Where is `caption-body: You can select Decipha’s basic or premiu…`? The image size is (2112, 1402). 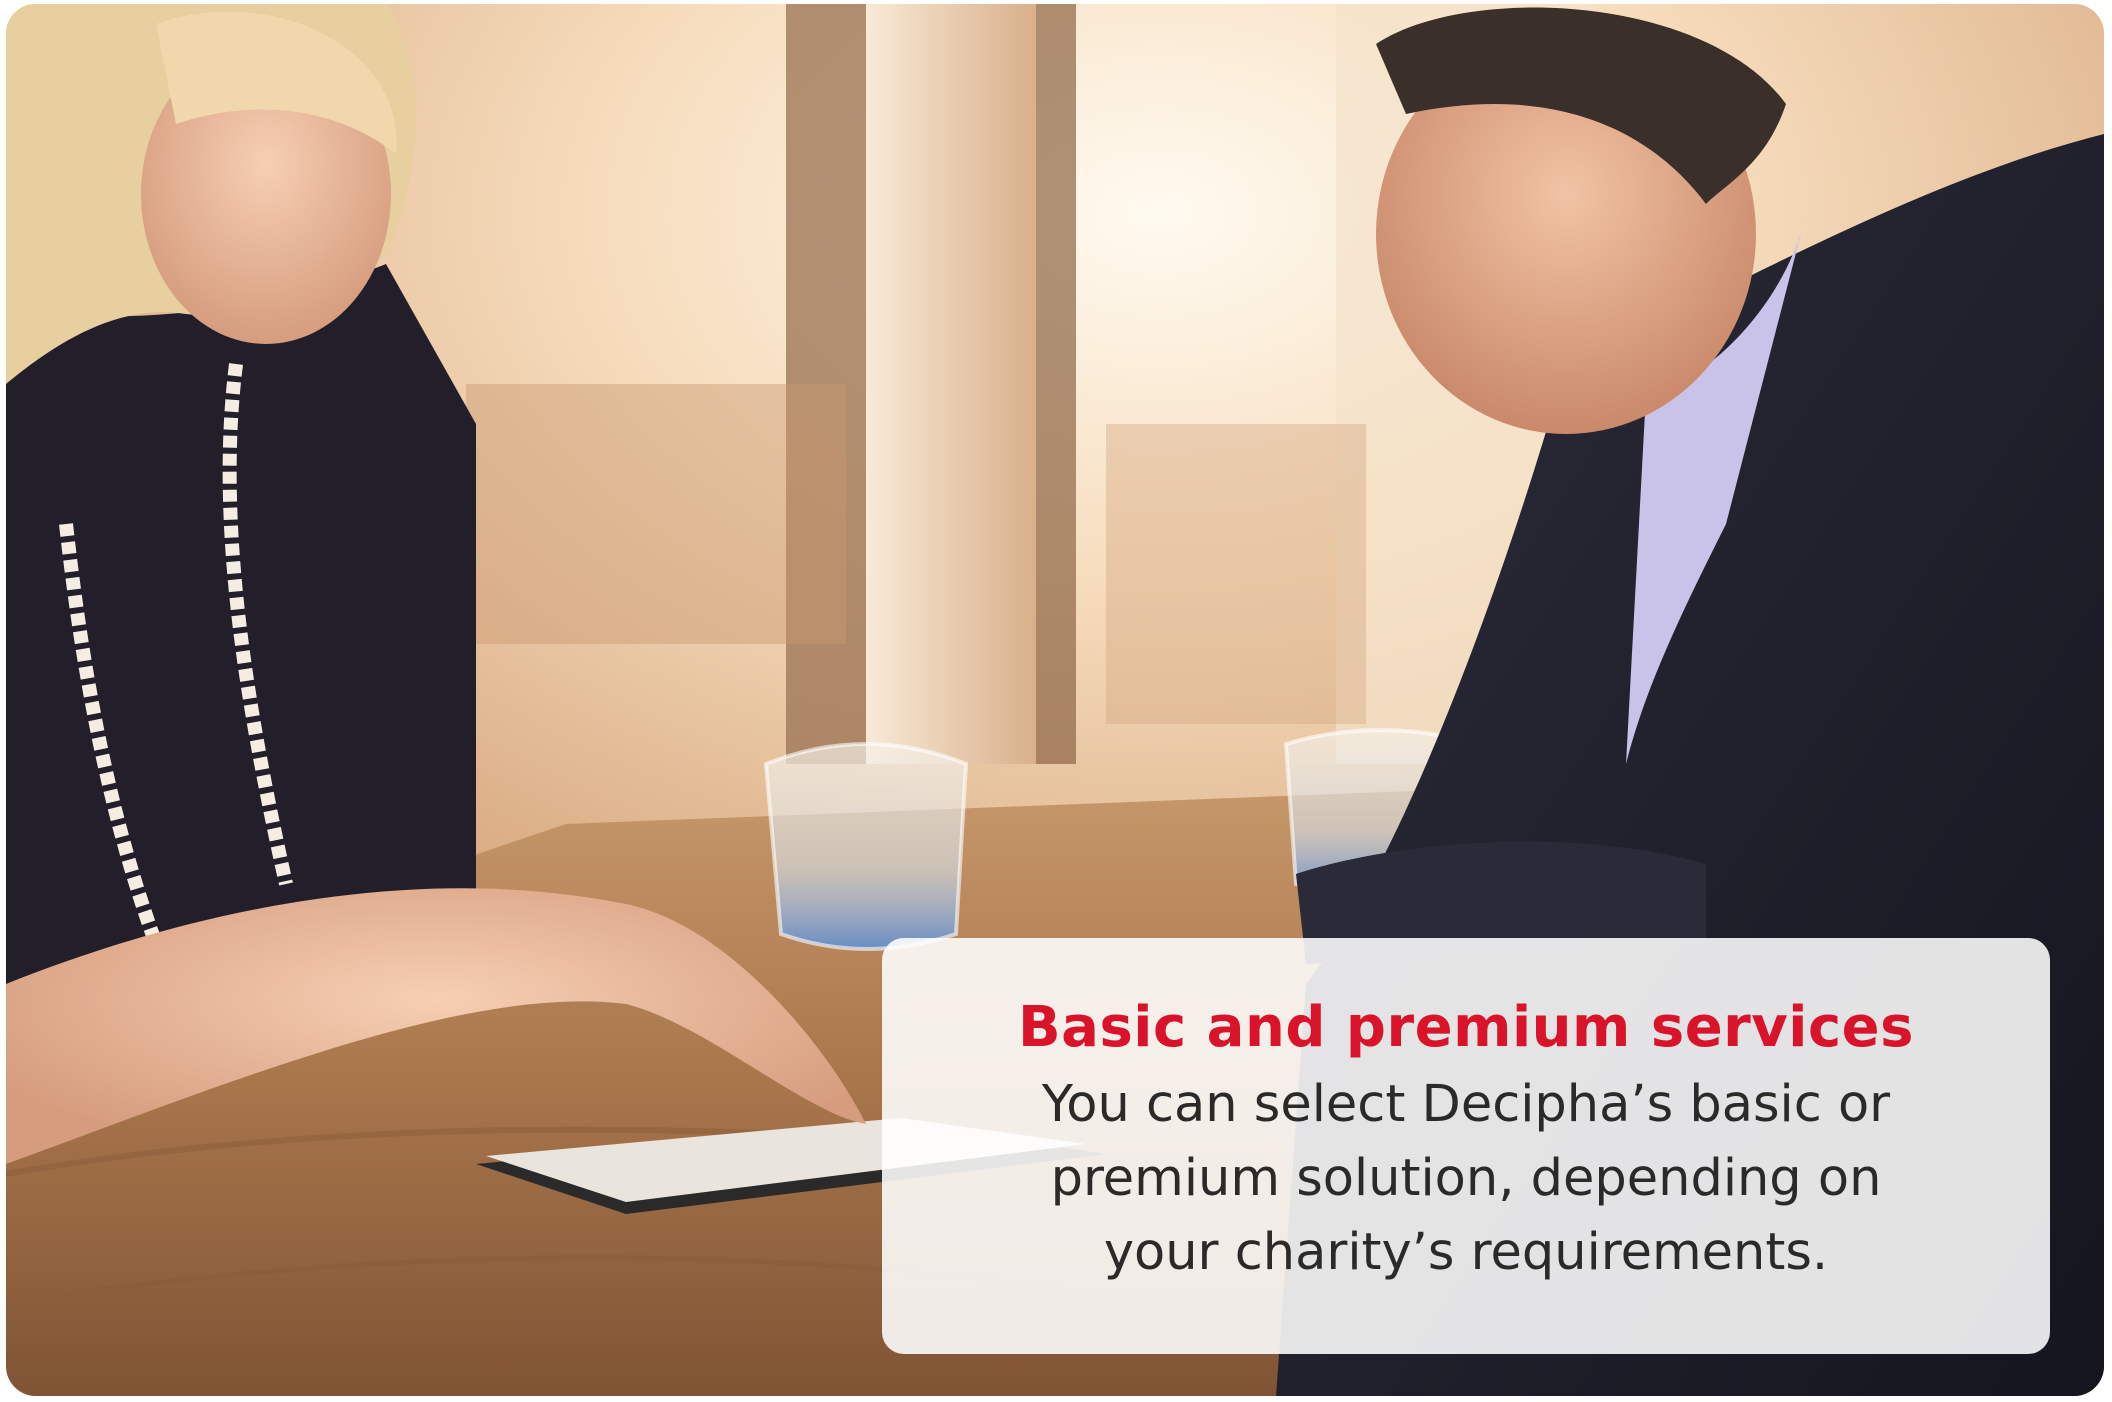 caption-body: You can select Decipha’s basic or premiu… is located at coordinates (1466, 1179).